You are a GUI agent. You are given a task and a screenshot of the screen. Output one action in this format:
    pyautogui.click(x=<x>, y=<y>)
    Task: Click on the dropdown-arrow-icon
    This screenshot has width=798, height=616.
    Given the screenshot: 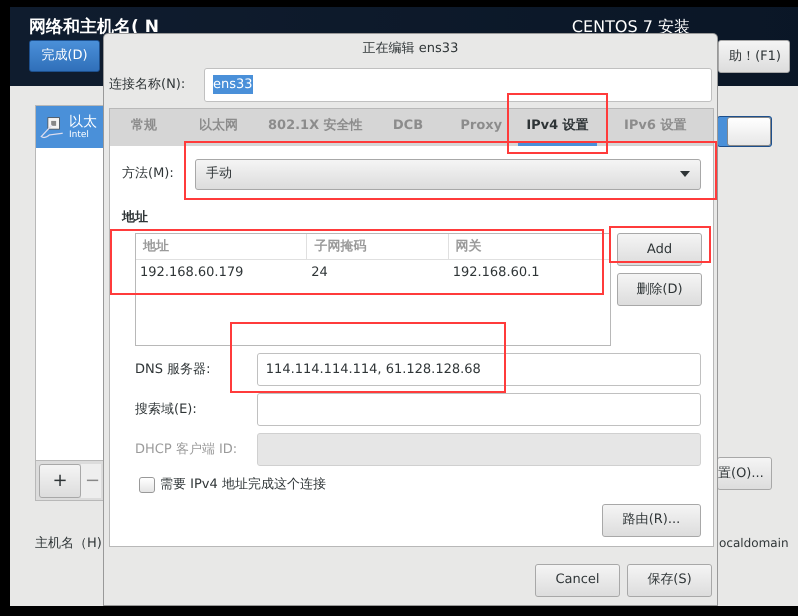 What is the action you would take?
    pyautogui.click(x=685, y=174)
    